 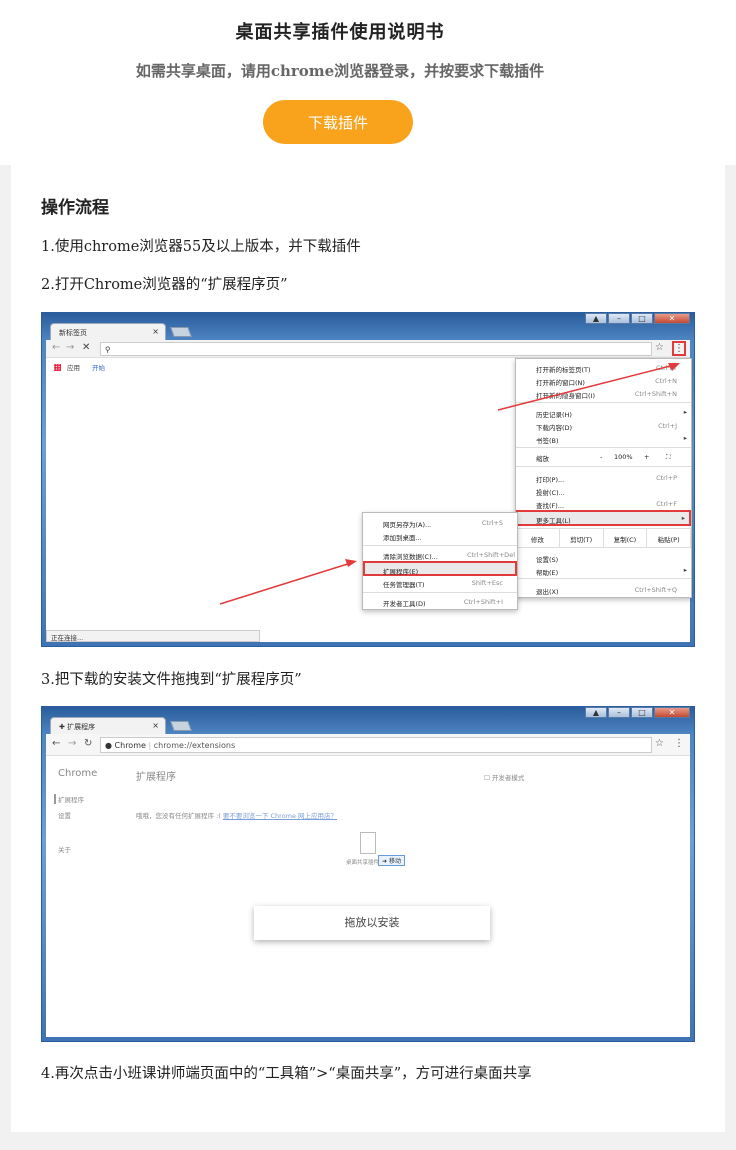 What do you see at coordinates (108, 745) in the screenshot?
I see `chrome-page-icon: ●` at bounding box center [108, 745].